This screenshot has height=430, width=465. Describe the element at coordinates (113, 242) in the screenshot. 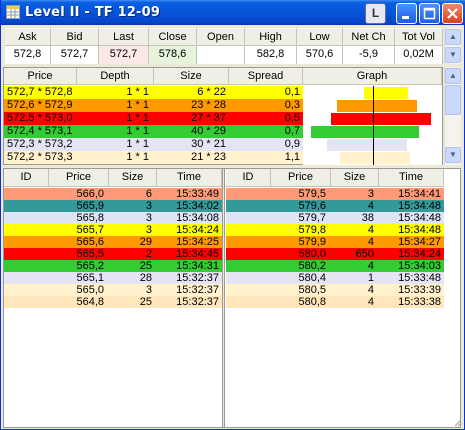

I see `bid-row: 565,6 29 15:34:25` at that location.